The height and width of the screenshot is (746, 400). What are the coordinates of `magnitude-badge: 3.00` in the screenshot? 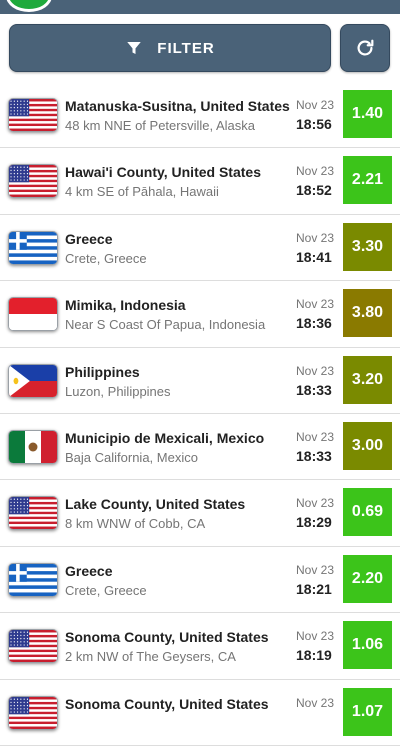 It's located at (367, 445).